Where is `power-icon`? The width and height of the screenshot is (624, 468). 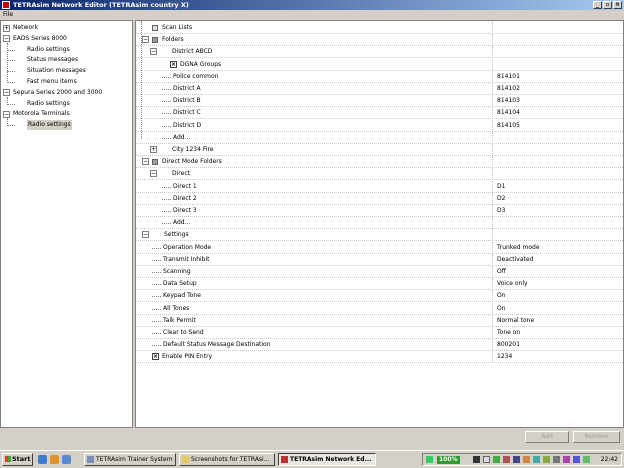
power-icon is located at coordinates (576, 459).